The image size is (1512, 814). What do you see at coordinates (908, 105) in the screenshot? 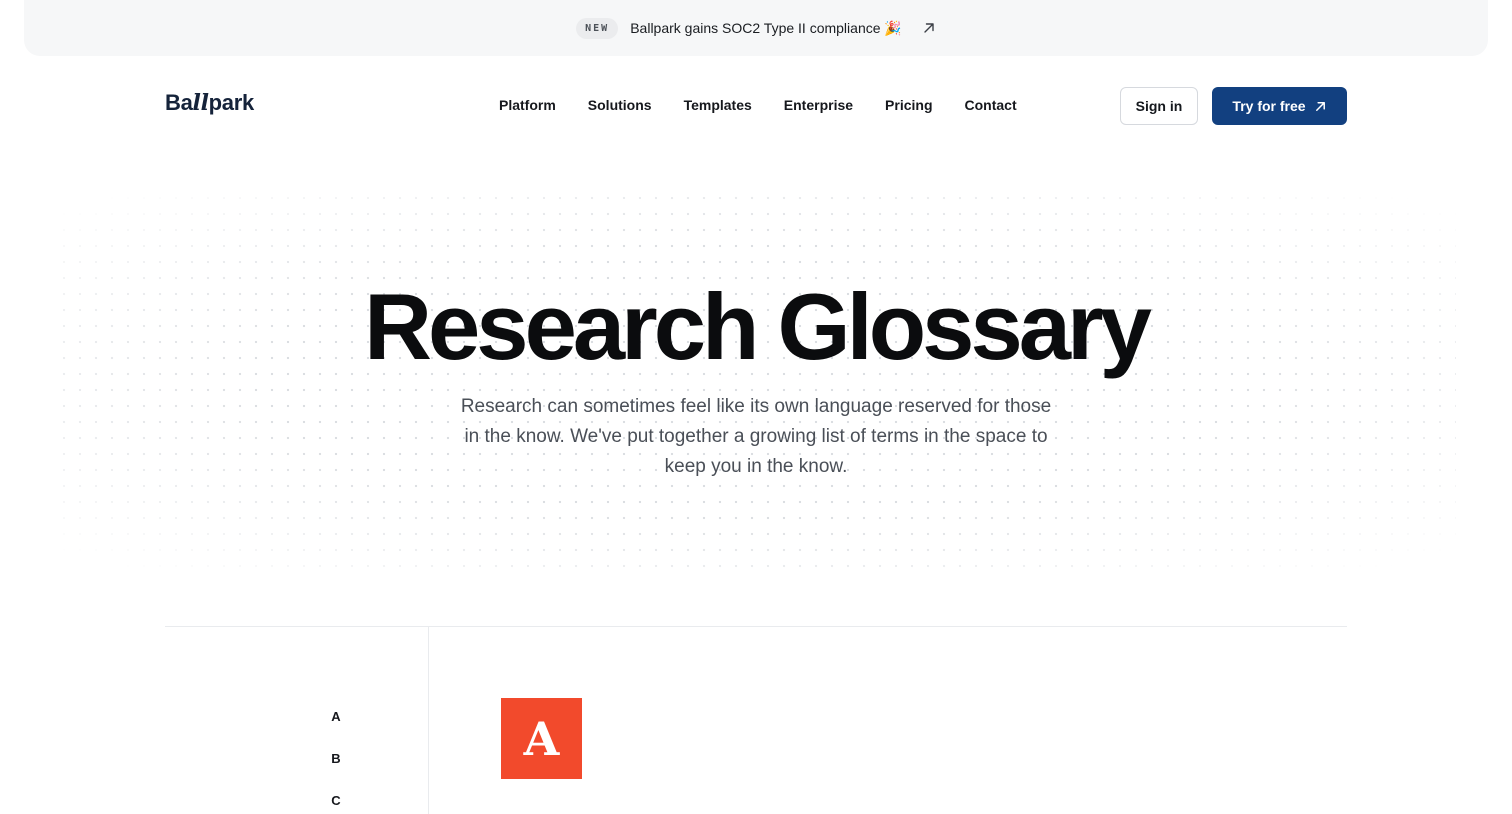
I see `nav-pricing: Pricing` at bounding box center [908, 105].